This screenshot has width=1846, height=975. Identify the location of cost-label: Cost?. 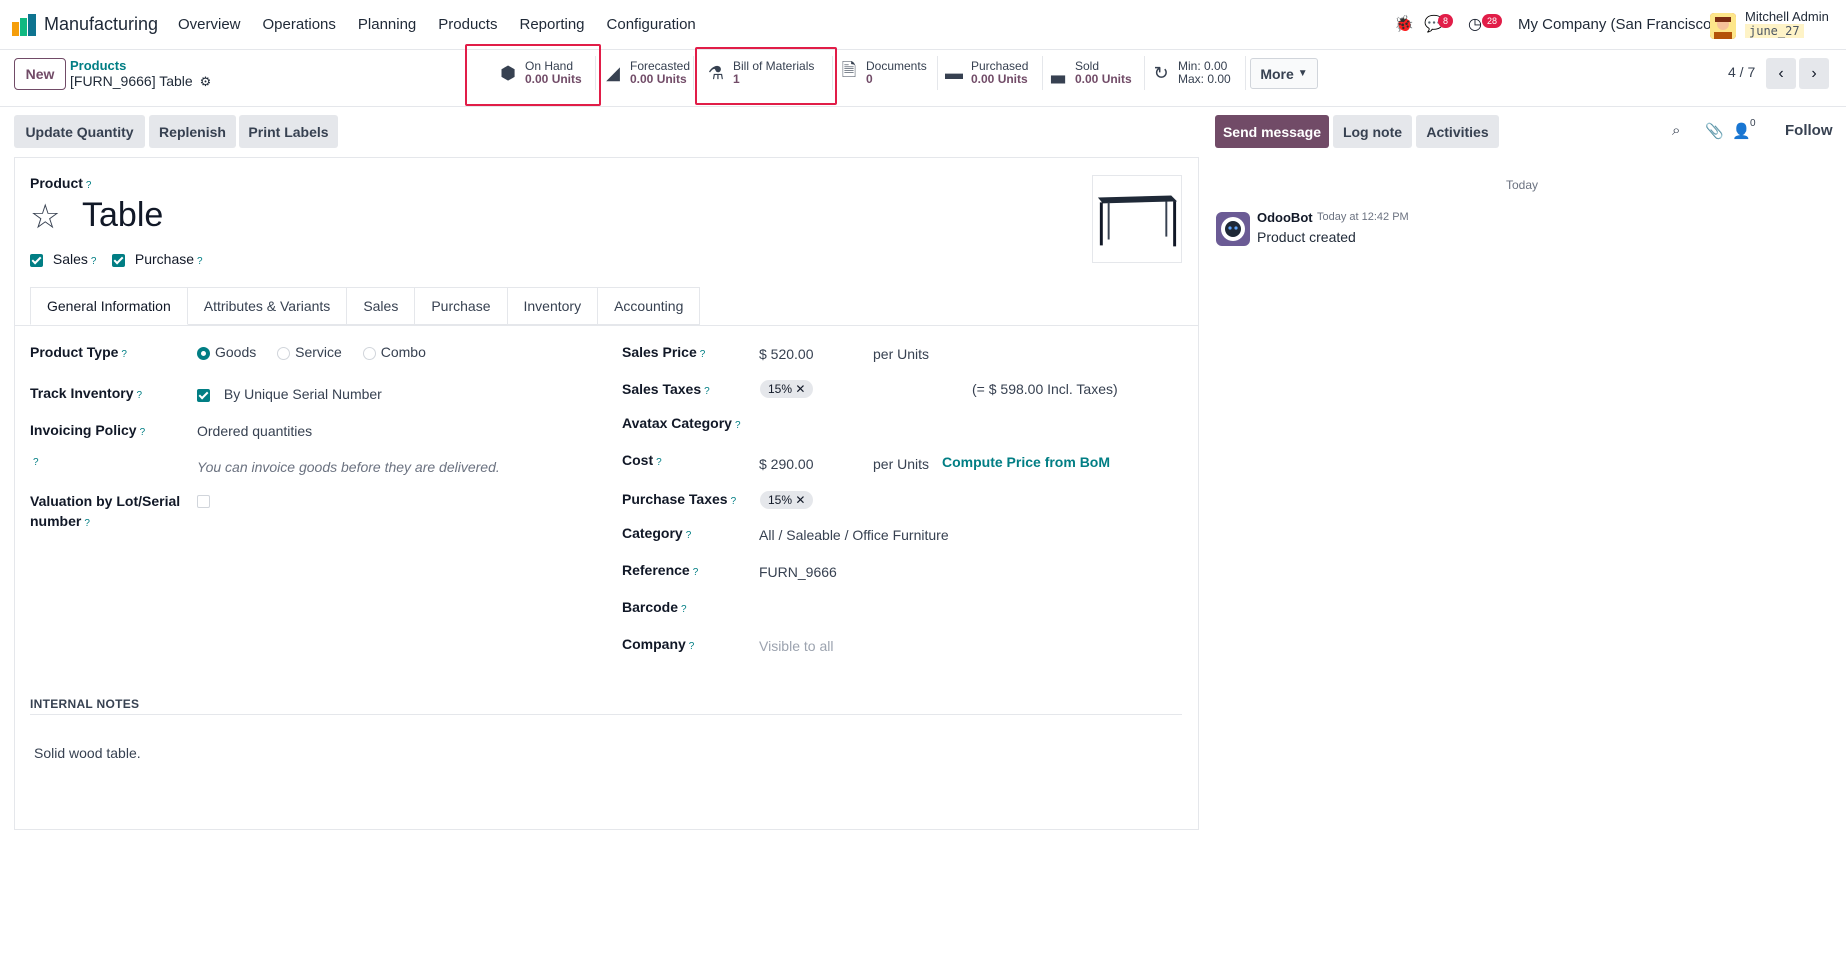
(642, 460).